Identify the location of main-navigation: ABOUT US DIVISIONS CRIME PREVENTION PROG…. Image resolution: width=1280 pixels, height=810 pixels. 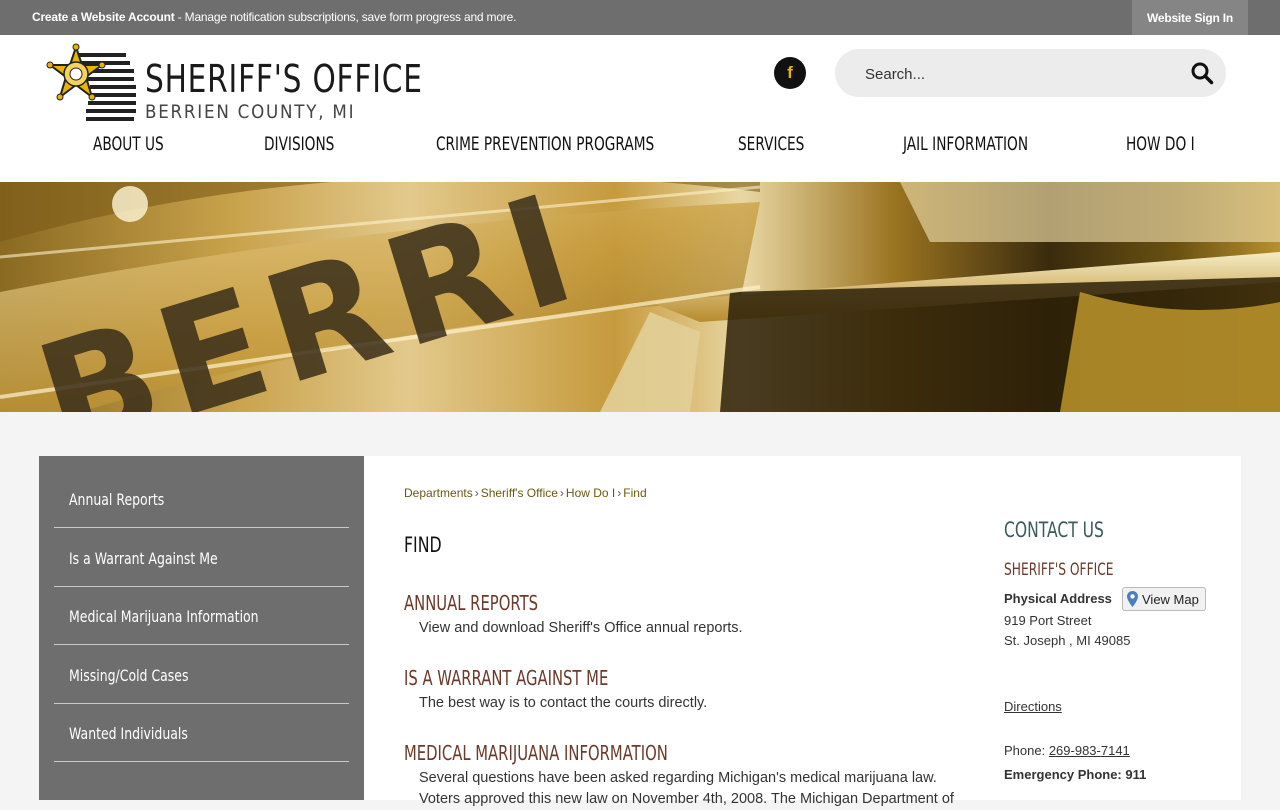
(640, 148).